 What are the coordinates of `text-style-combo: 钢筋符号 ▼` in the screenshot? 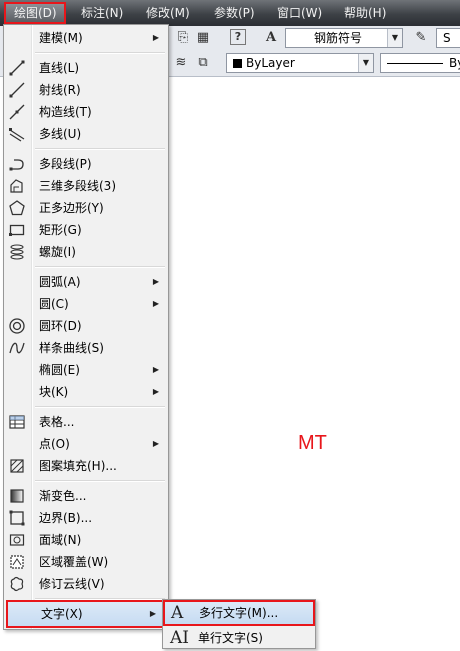 It's located at (344, 38).